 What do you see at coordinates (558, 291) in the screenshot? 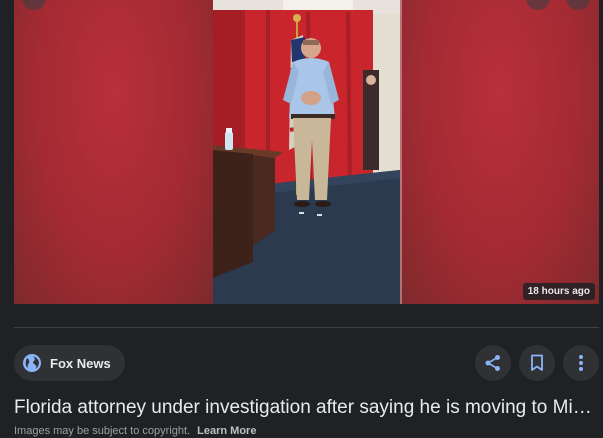
I see `timestamp-badge: 18 hours ago` at bounding box center [558, 291].